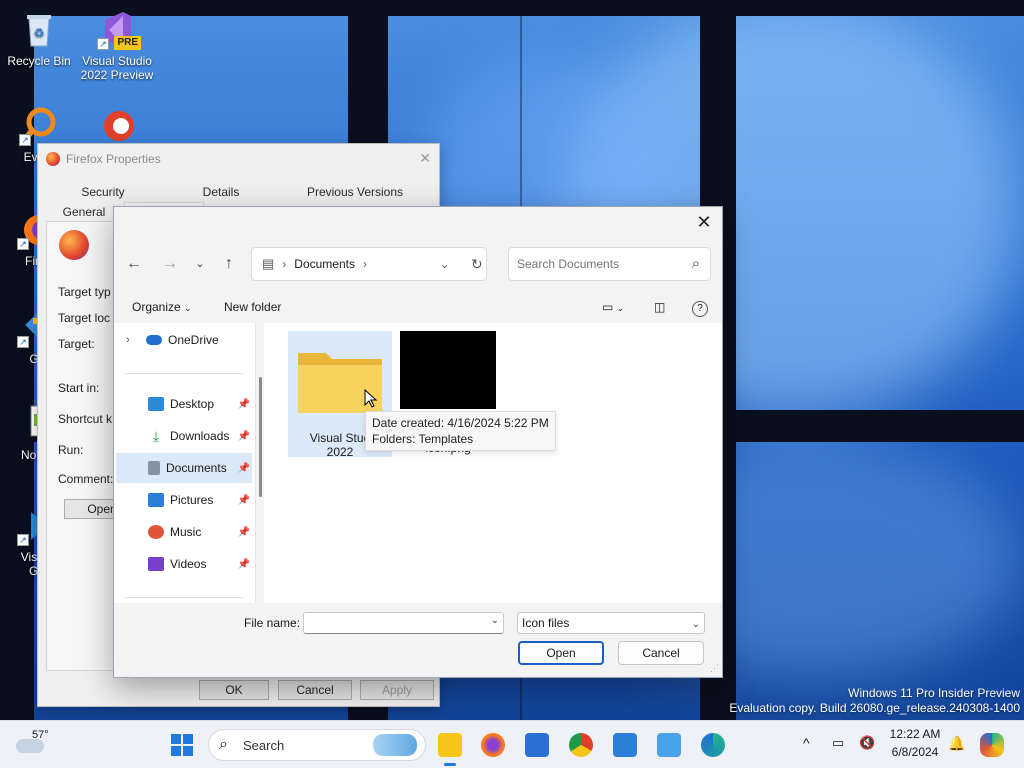 This screenshot has width=1024, height=768. I want to click on windows-logo-icon, so click(182, 745).